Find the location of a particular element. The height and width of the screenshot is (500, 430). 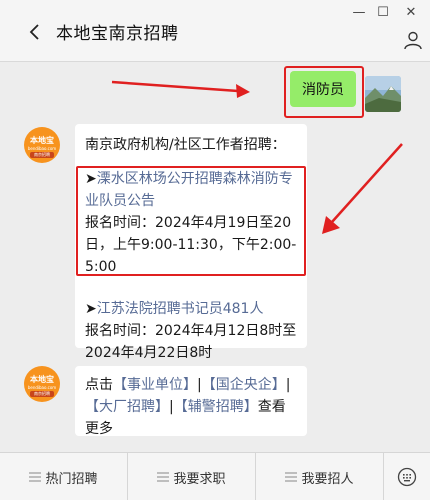

close-button: ✕ is located at coordinates (411, 13).